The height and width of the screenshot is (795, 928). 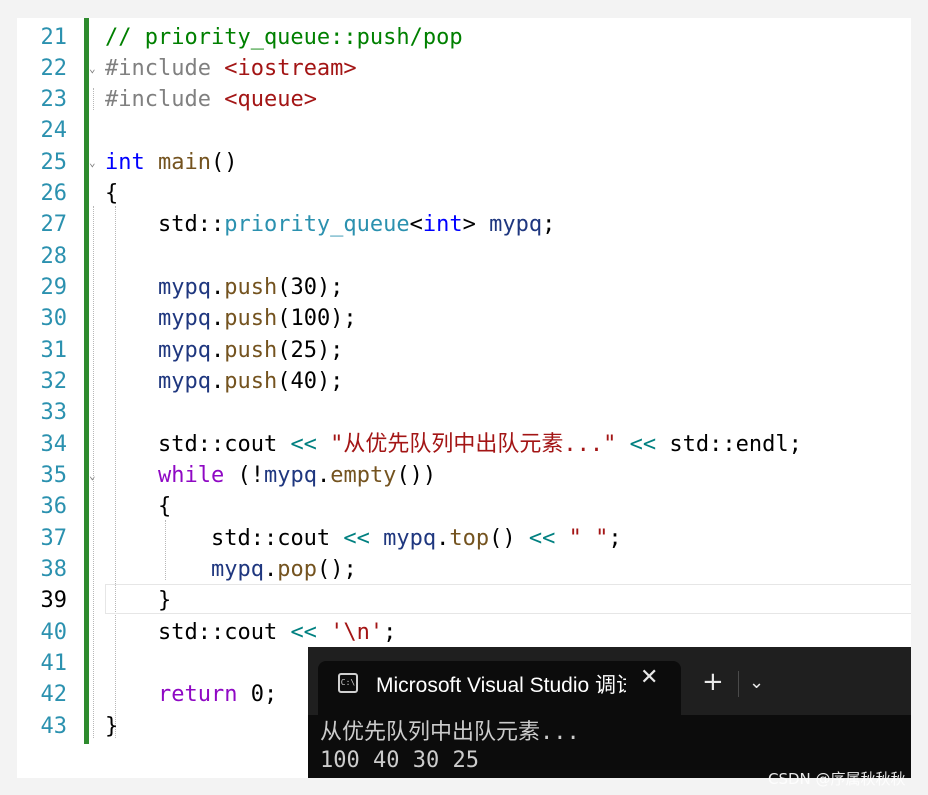 I want to click on line-number: 28, so click(x=54, y=256).